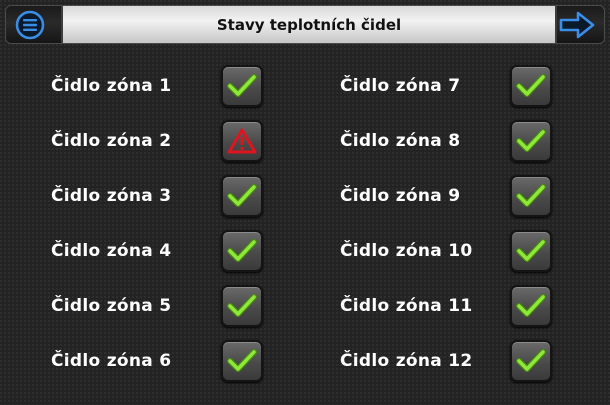 Image resolution: width=610 pixels, height=405 pixels. I want to click on warning-icon, so click(242, 141).